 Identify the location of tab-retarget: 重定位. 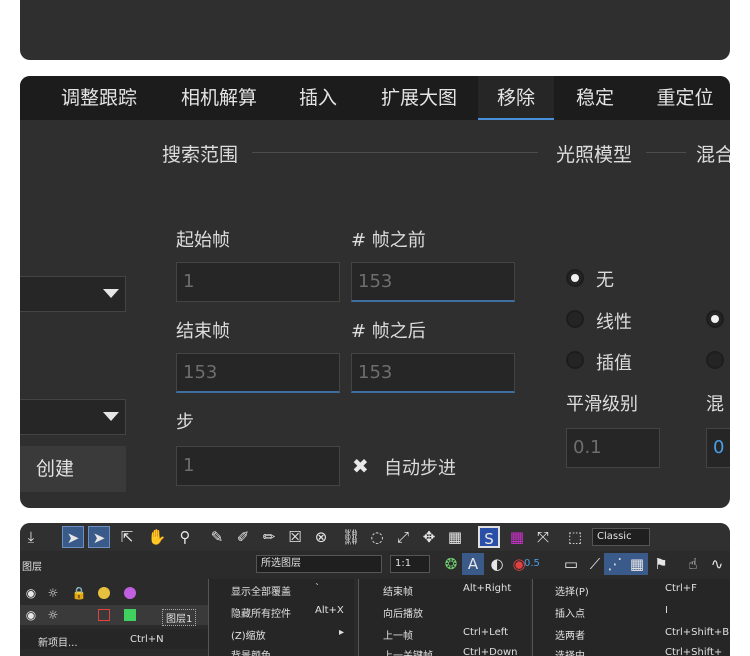
(685, 98).